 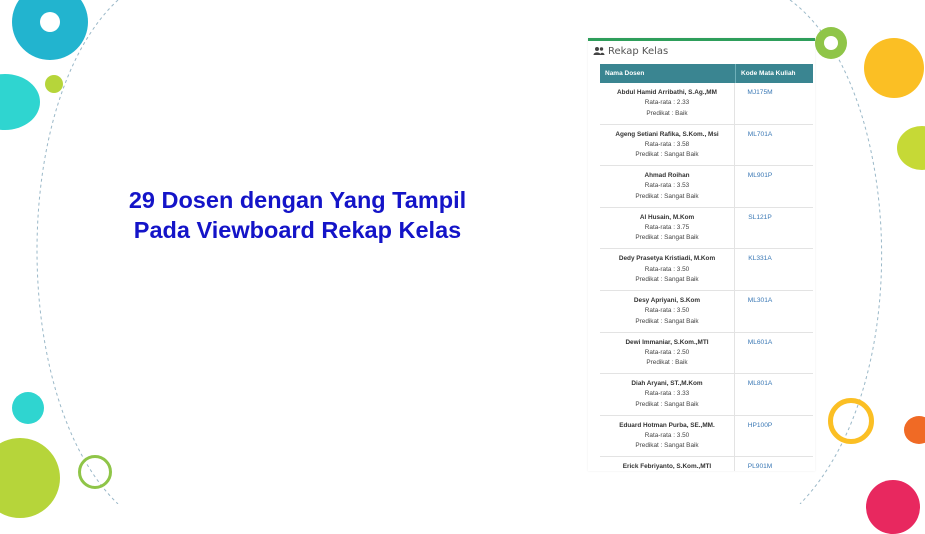 I want to click on course-code: PL901M, so click(x=774, y=464).